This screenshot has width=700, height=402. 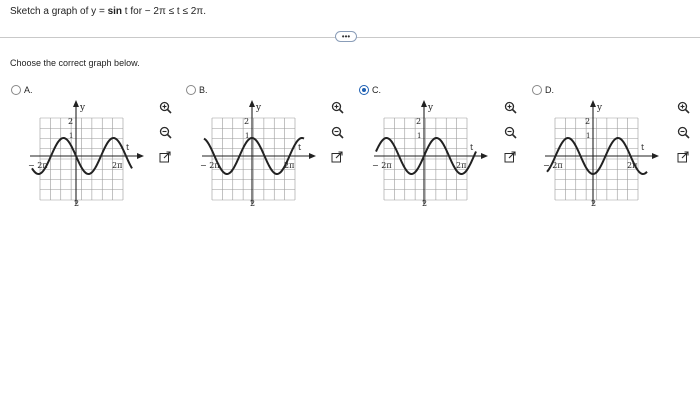 I want to click on option-c-graph: y t 2 1 2 − 2π 2π, so click(x=430, y=154).